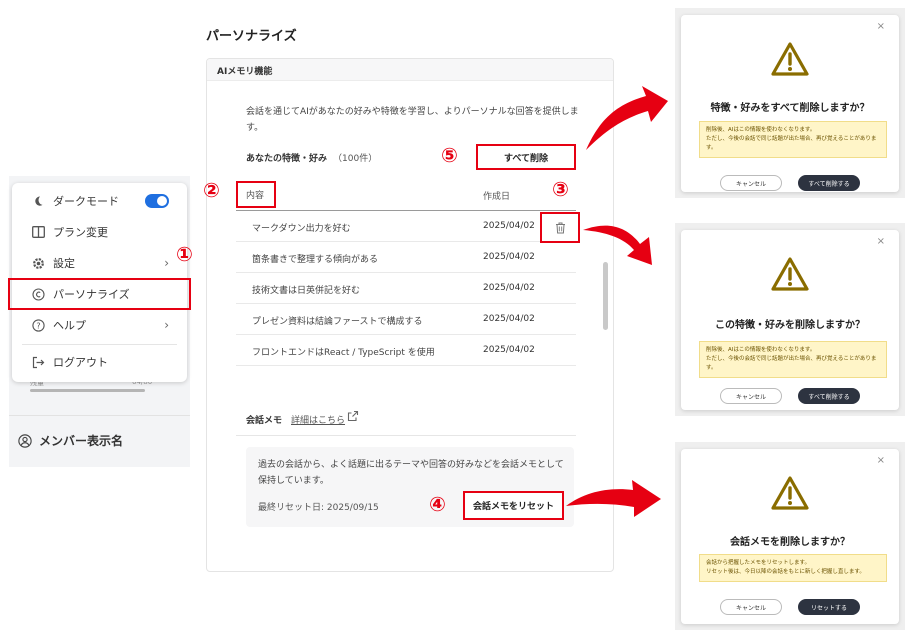 The width and height of the screenshot is (914, 636). What do you see at coordinates (337, 322) in the screenshot?
I see `trait-content: プレゼン資料は結論ファーストで構成する` at bounding box center [337, 322].